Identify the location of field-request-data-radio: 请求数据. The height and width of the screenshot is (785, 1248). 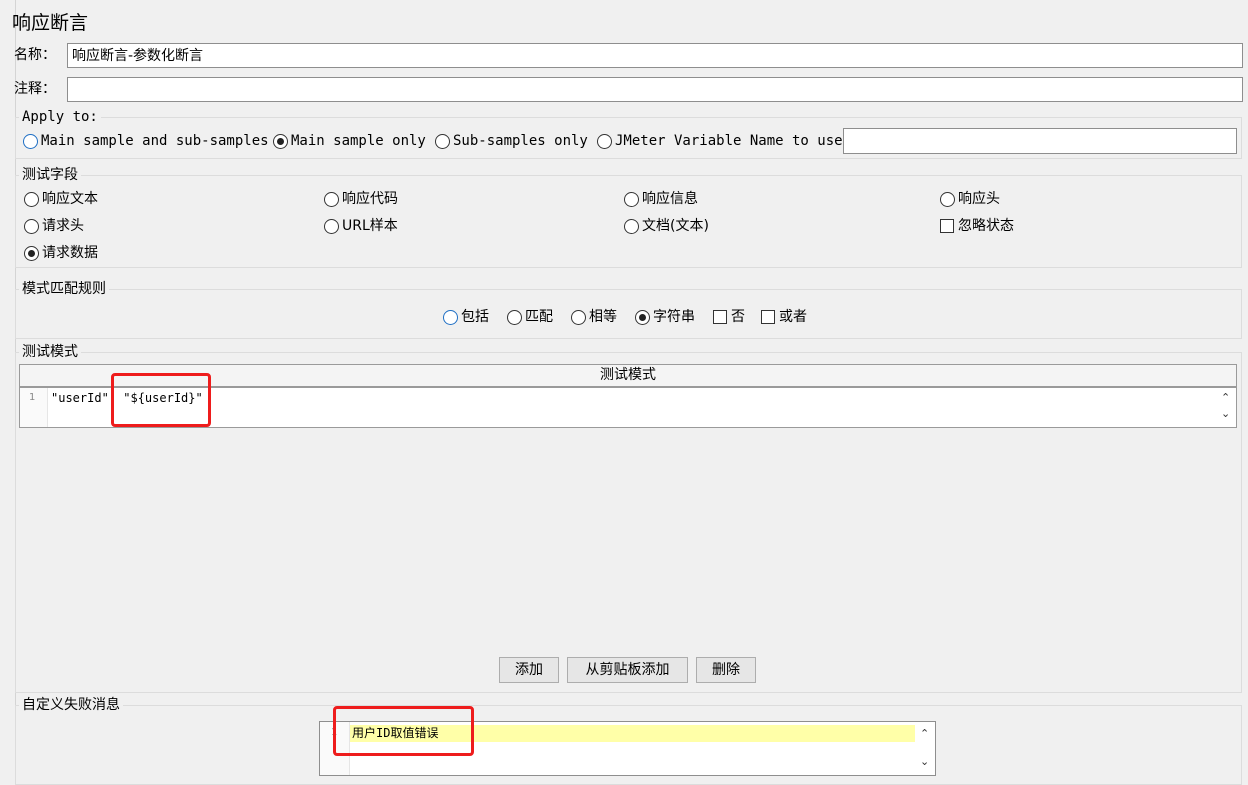
(61, 253).